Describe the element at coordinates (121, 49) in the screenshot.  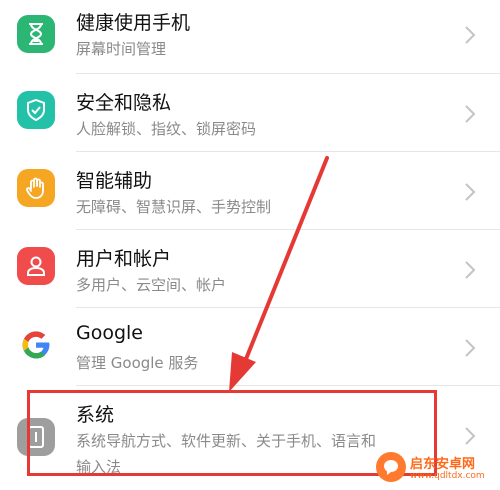
I see `settings-item-subtitle: 屏幕时间管理` at that location.